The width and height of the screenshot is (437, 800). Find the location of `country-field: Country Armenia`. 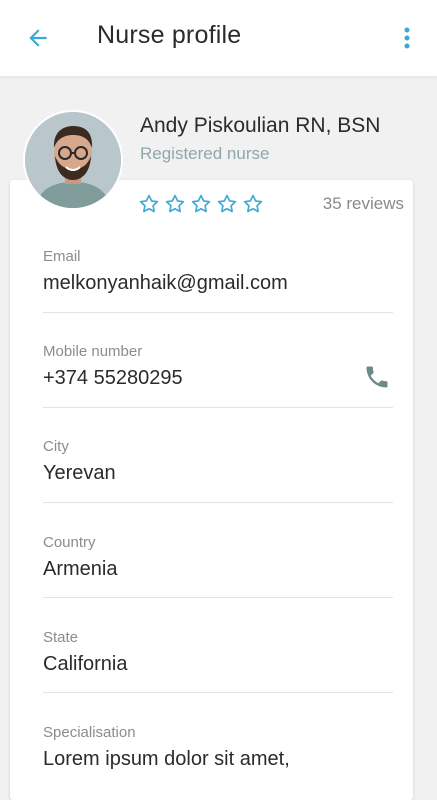

country-field: Country Armenia is located at coordinates (218, 557).